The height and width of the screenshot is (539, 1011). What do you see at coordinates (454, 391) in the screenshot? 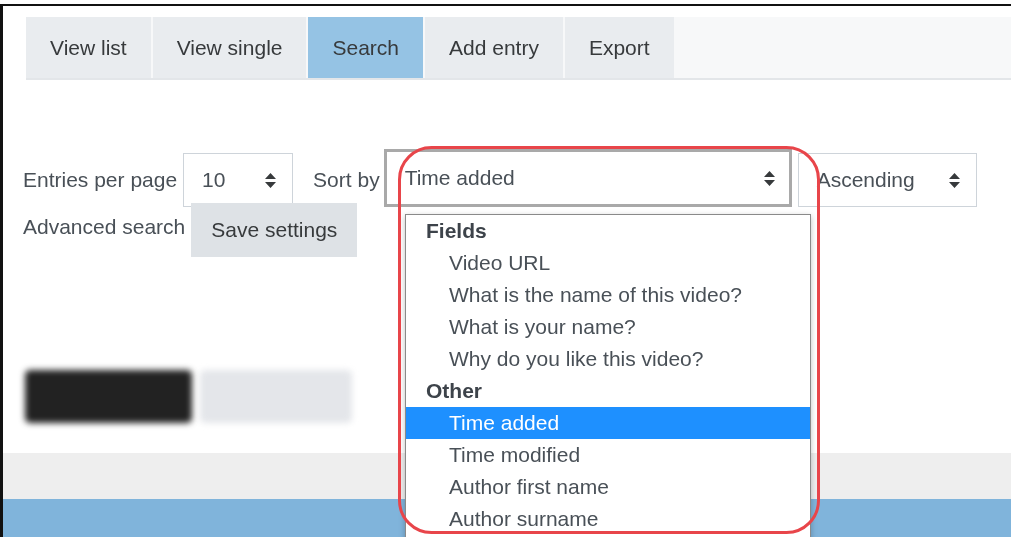
I see `group-heading: Other` at bounding box center [454, 391].